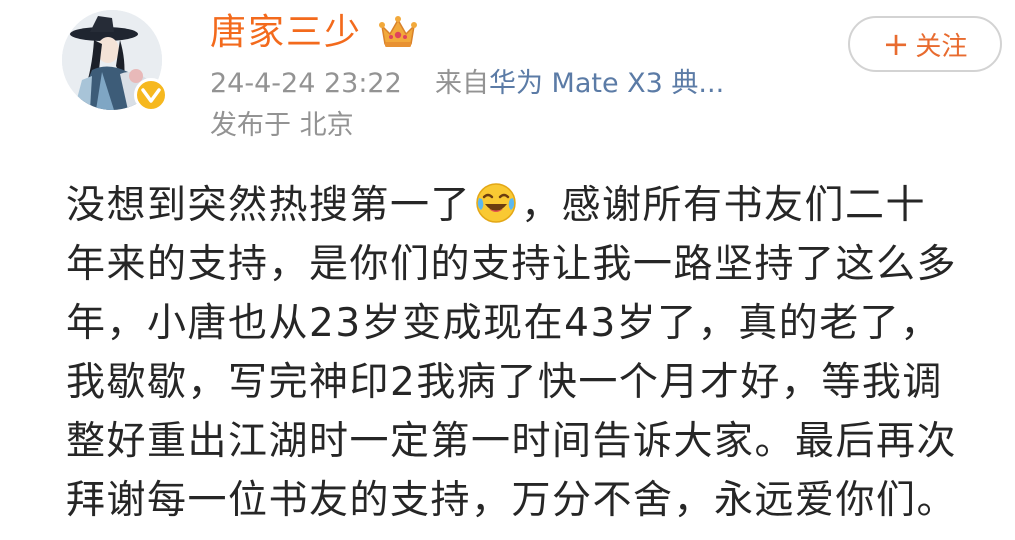 This screenshot has height=540, width=1015. What do you see at coordinates (512, 441) in the screenshot?
I see `post-line-5: 整好重出江湖时一定第一时间告诉大家。最后再次` at bounding box center [512, 441].